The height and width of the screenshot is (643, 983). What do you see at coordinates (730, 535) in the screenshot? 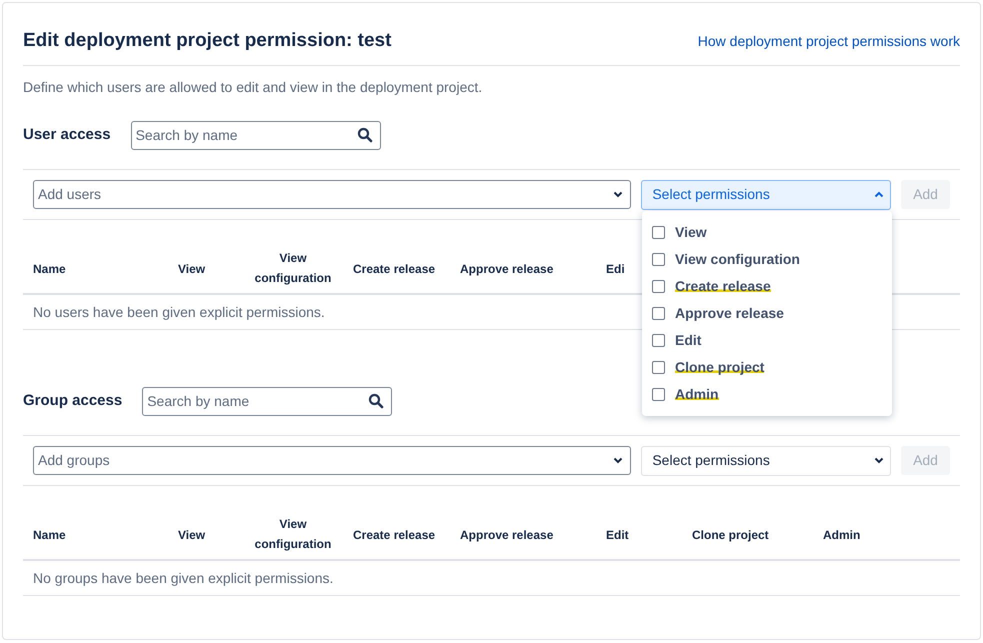
I see `column-header: Clone project` at bounding box center [730, 535].